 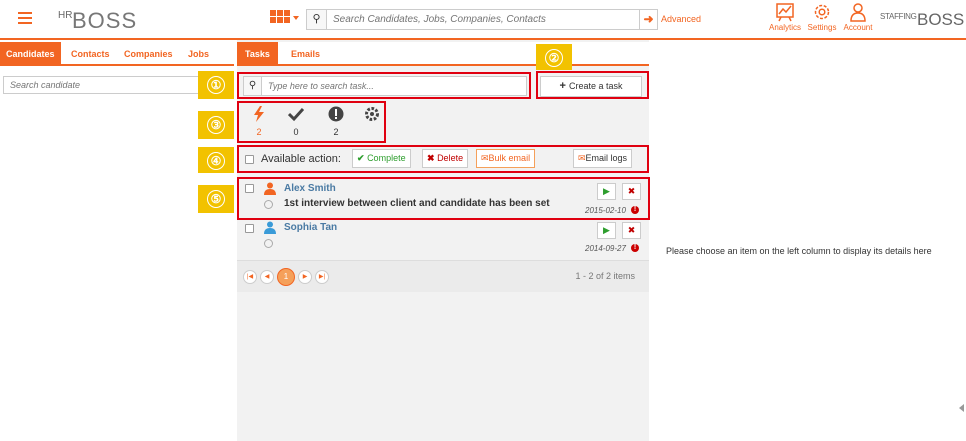 What do you see at coordinates (681, 19) in the screenshot?
I see `advanced-search-link: Advanced` at bounding box center [681, 19].